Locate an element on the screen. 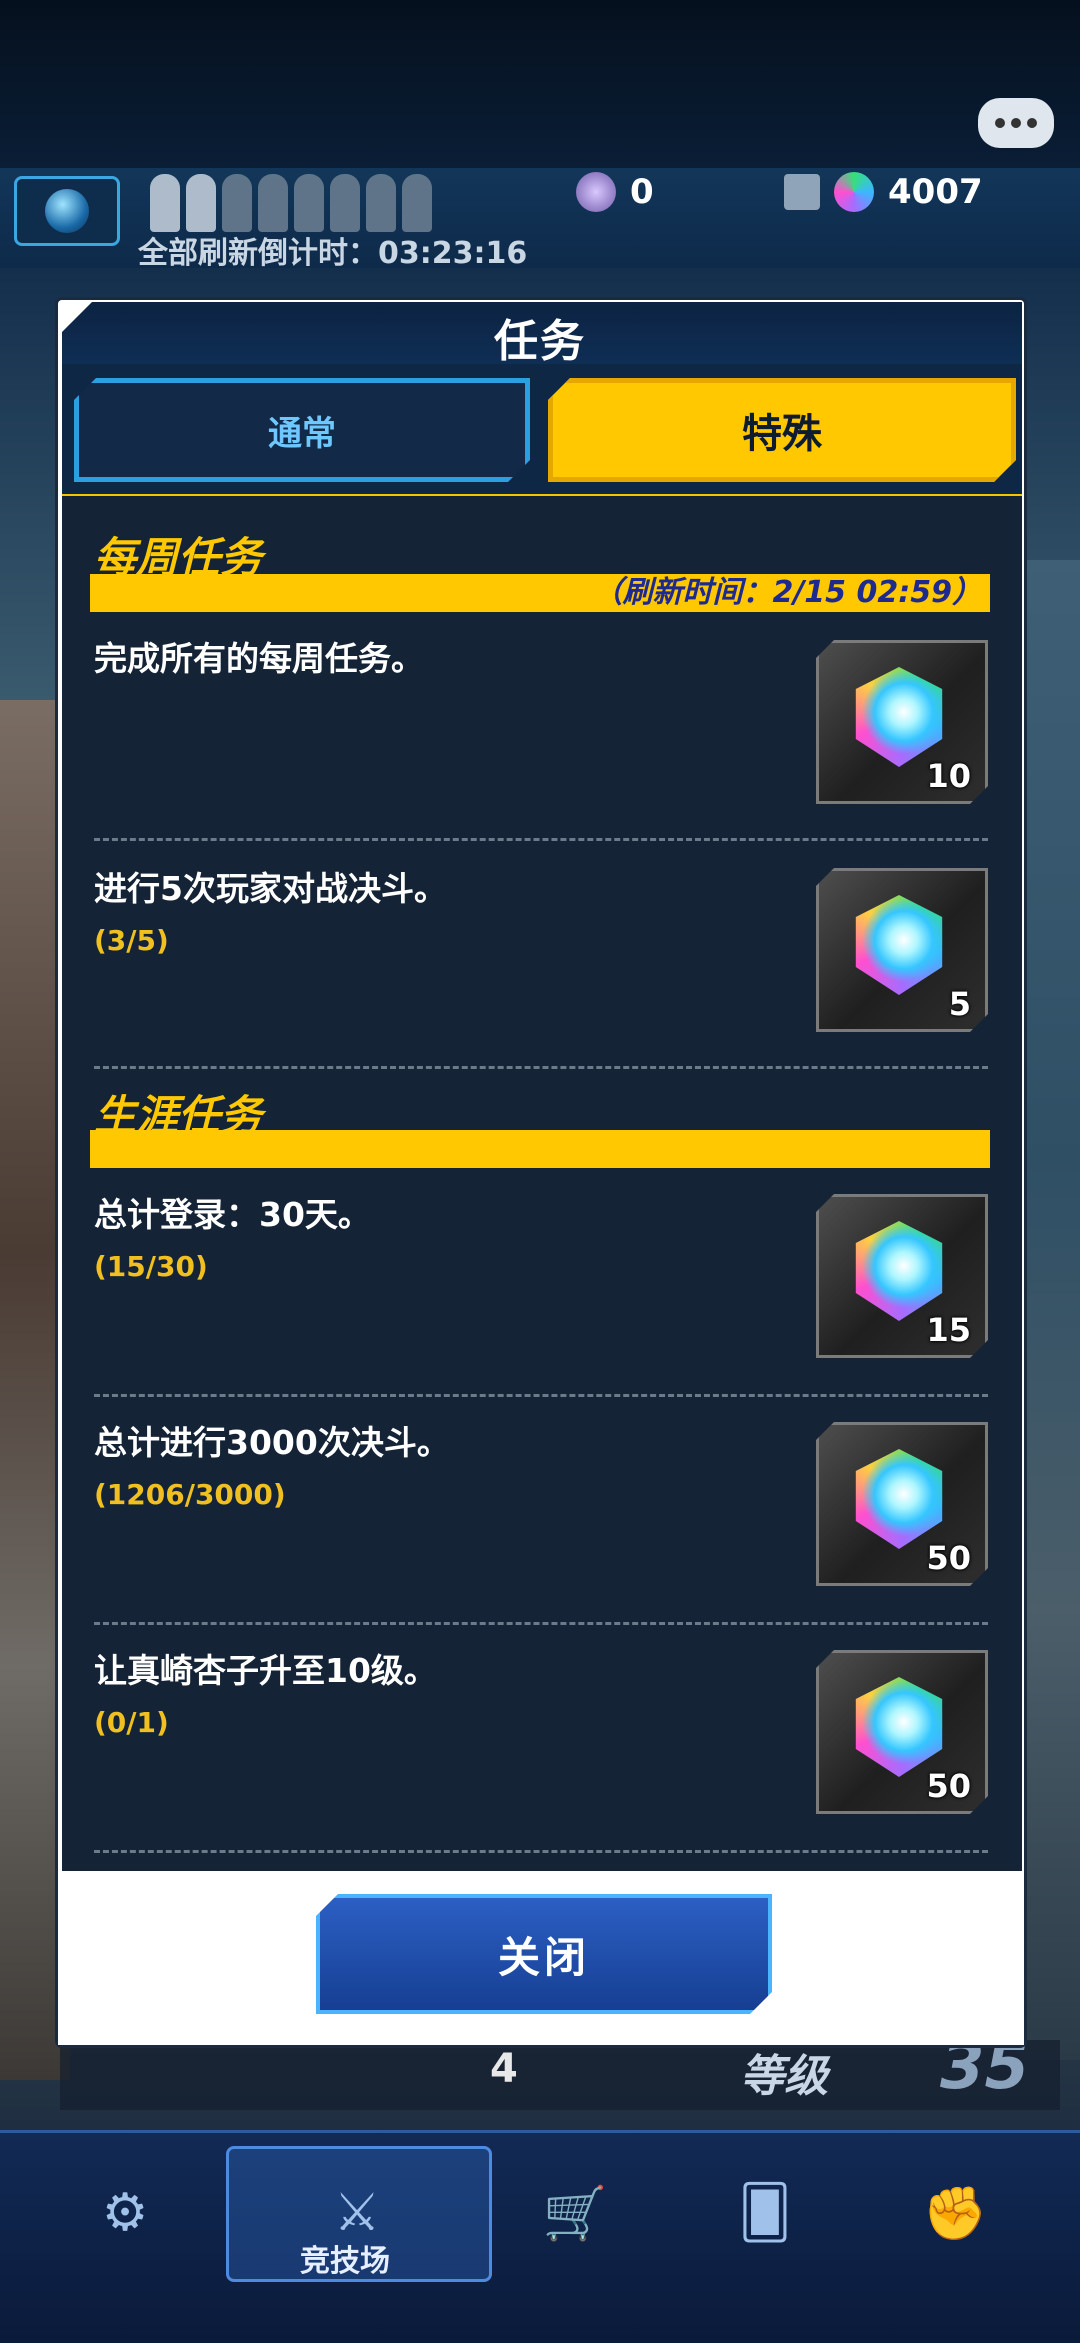 The height and width of the screenshot is (2343, 1080). nav-guild-icon: ✊ is located at coordinates (955, 2213).